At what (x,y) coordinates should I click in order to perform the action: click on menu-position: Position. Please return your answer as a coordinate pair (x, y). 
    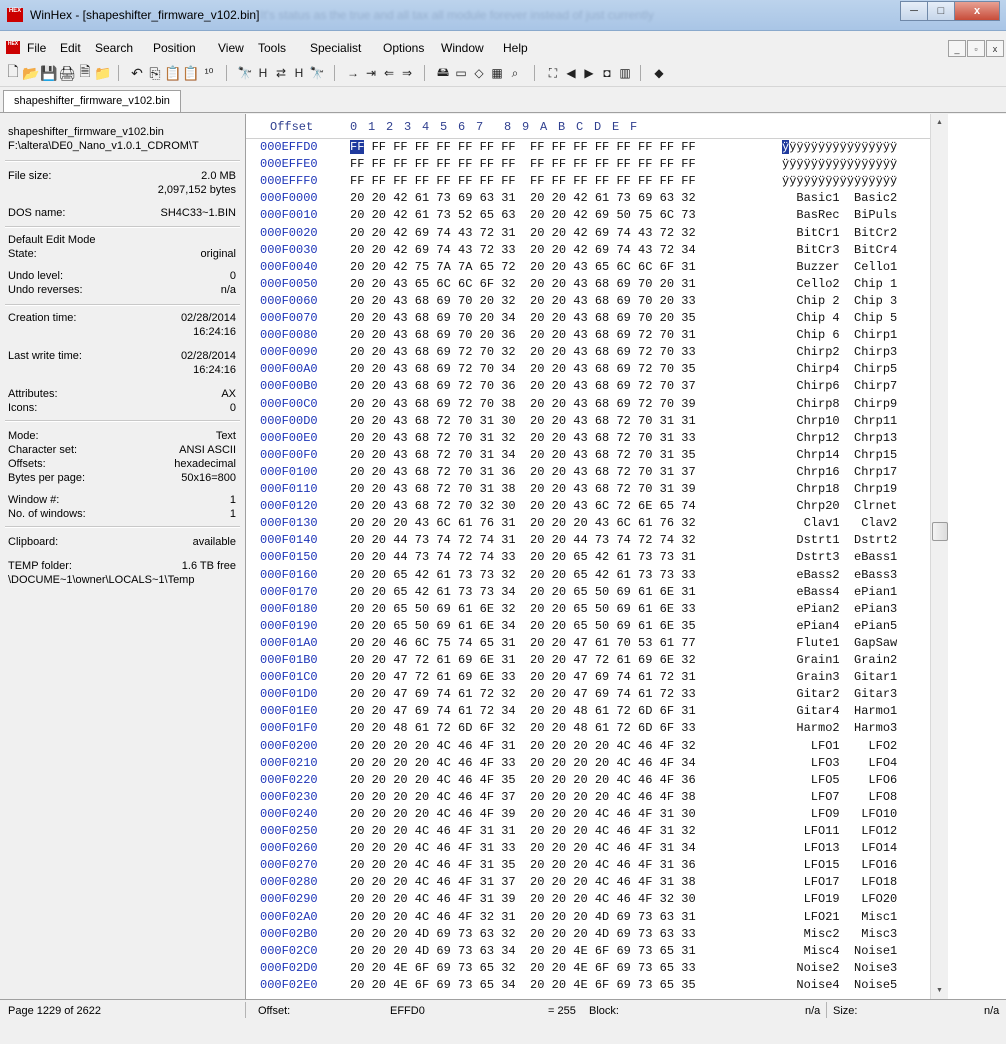
    Looking at the image, I should click on (174, 48).